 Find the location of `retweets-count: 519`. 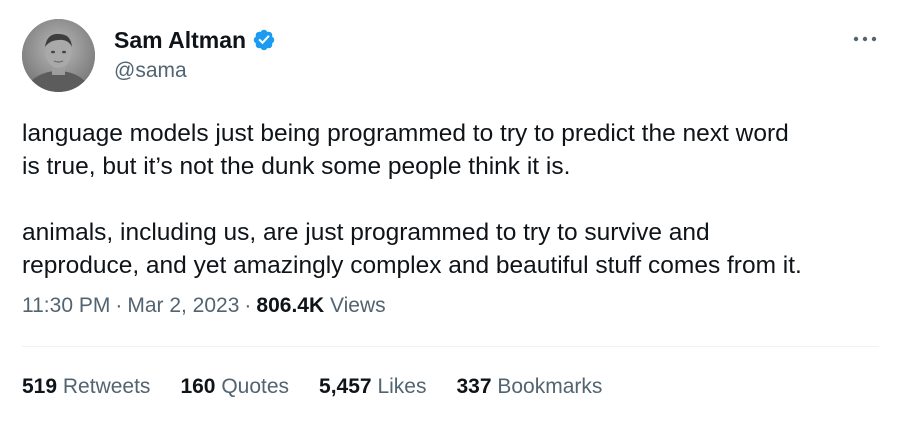

retweets-count: 519 is located at coordinates (40, 386).